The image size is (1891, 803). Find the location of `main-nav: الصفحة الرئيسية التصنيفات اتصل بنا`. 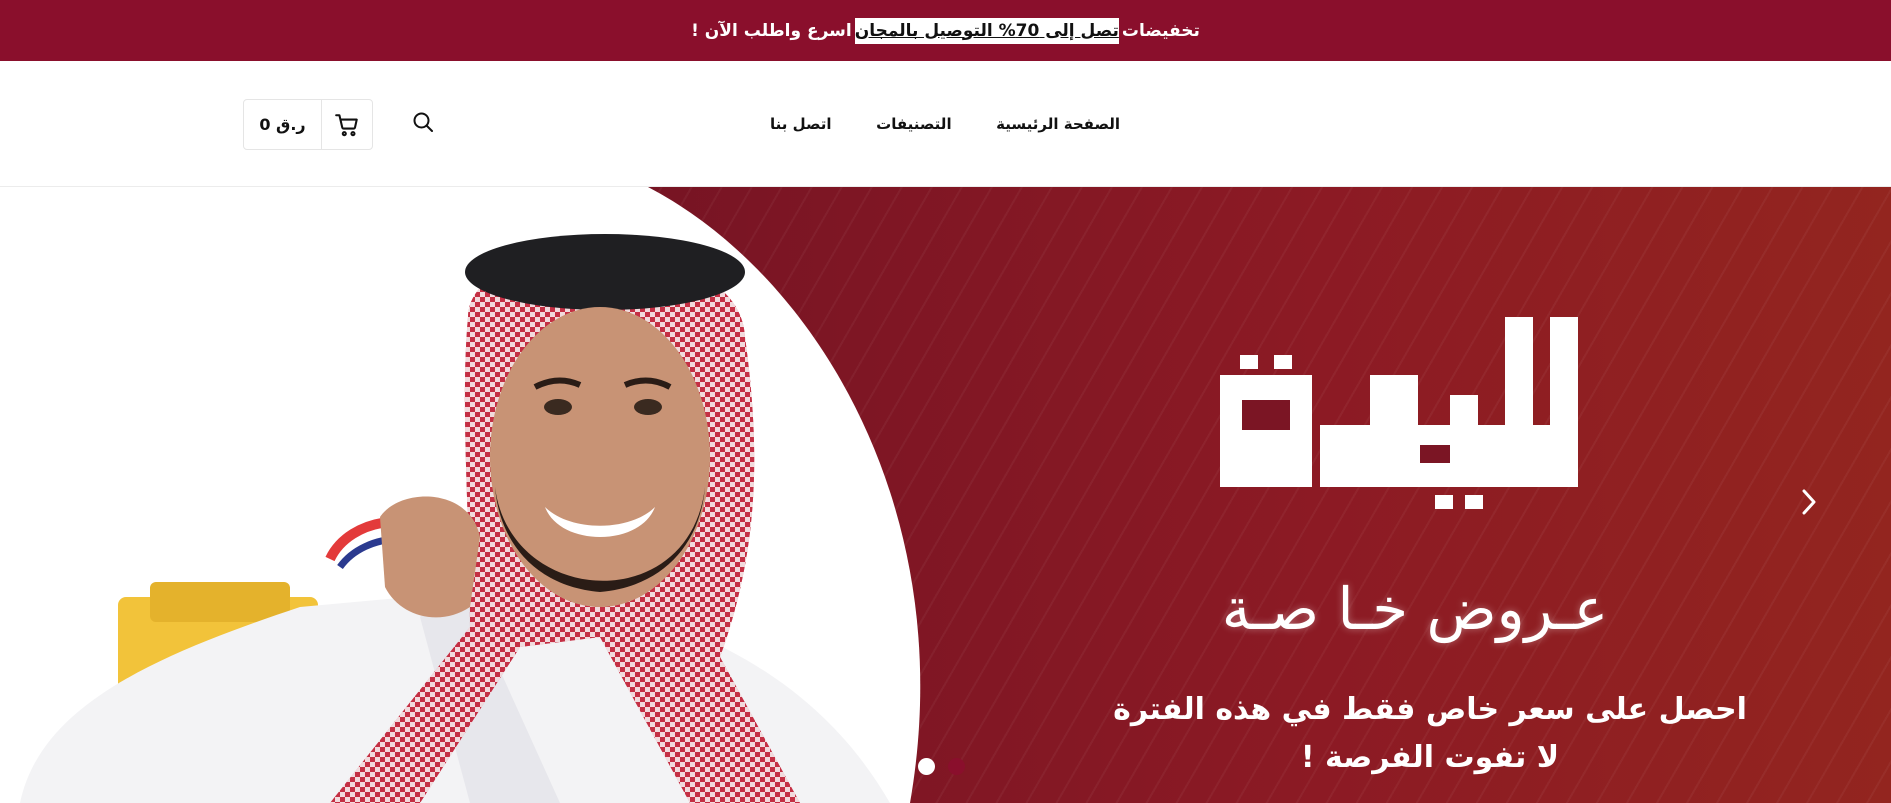

main-nav: الصفحة الرئيسية التصنيفات اتصل بنا is located at coordinates (945, 124).